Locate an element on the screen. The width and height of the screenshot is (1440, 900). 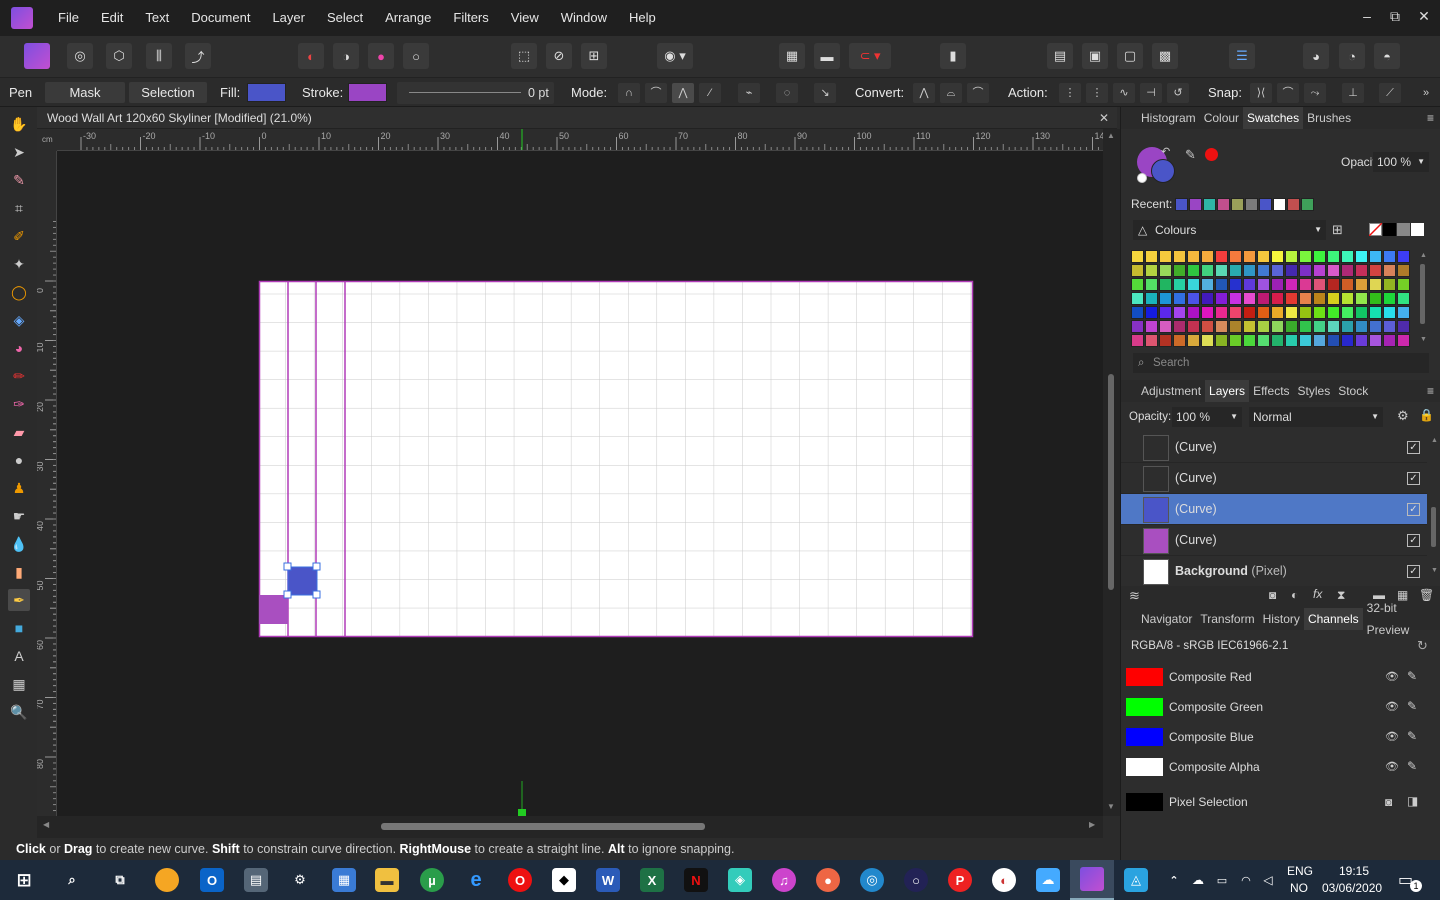
selection-brush-icon: ✐ is located at coordinates (19, 236).